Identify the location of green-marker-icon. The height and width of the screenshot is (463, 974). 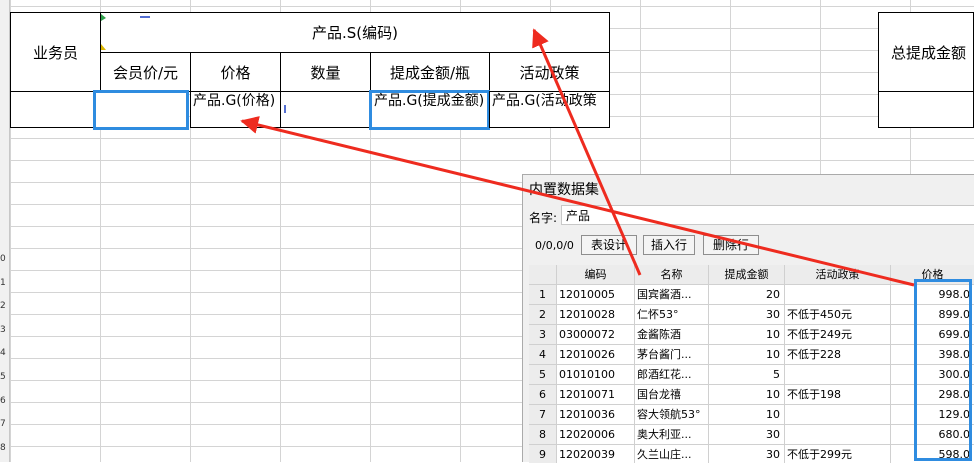
(103, 17).